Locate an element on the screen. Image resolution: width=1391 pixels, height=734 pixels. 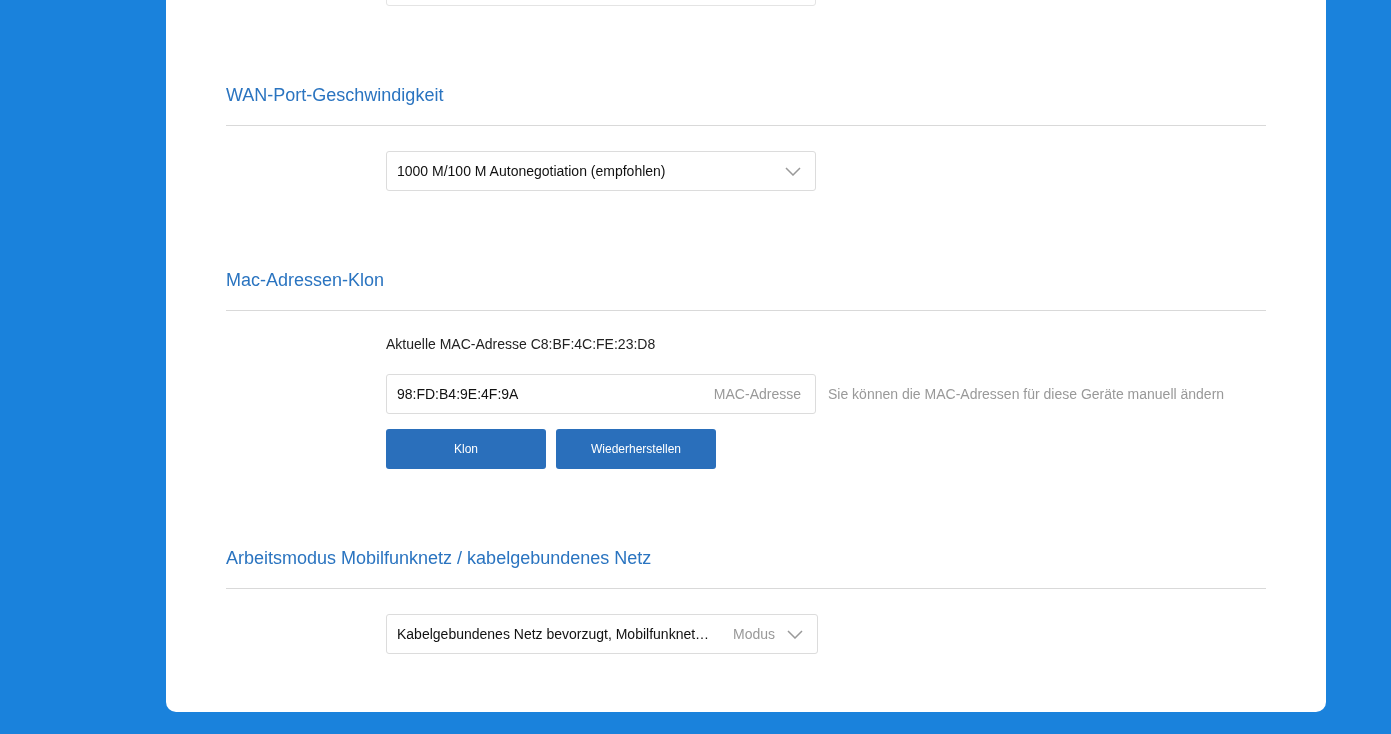
action-button: Wiederherstellen is located at coordinates (636, 449).